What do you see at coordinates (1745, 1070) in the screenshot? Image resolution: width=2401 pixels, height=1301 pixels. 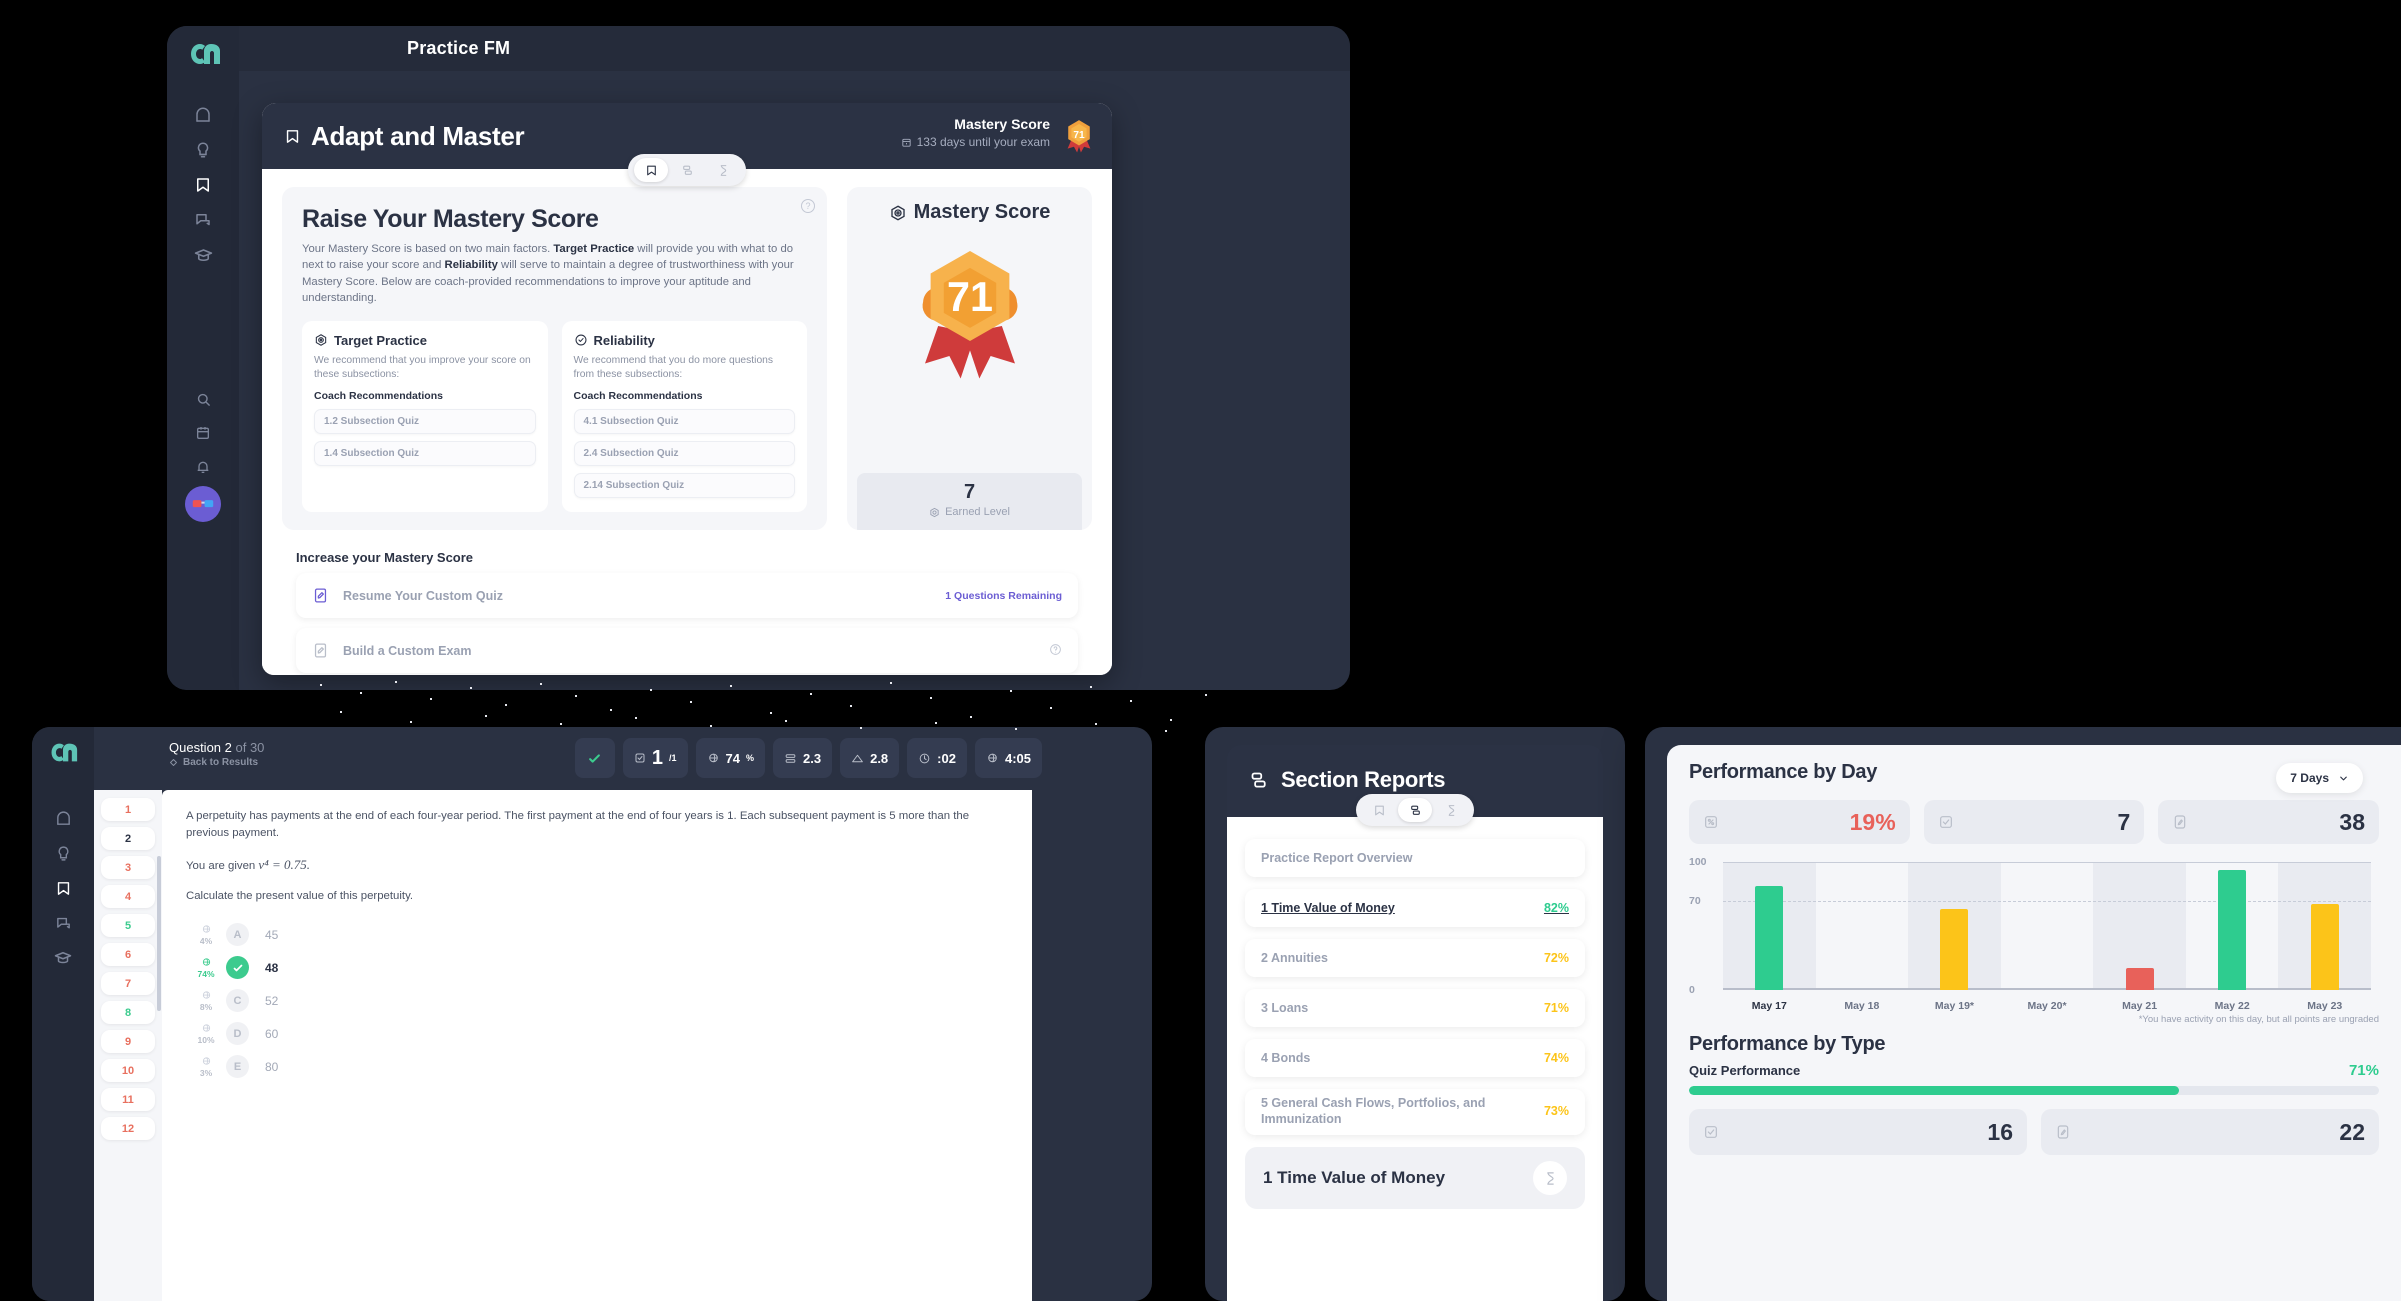 I see `quiz-performance-label: Quiz Performance` at bounding box center [1745, 1070].